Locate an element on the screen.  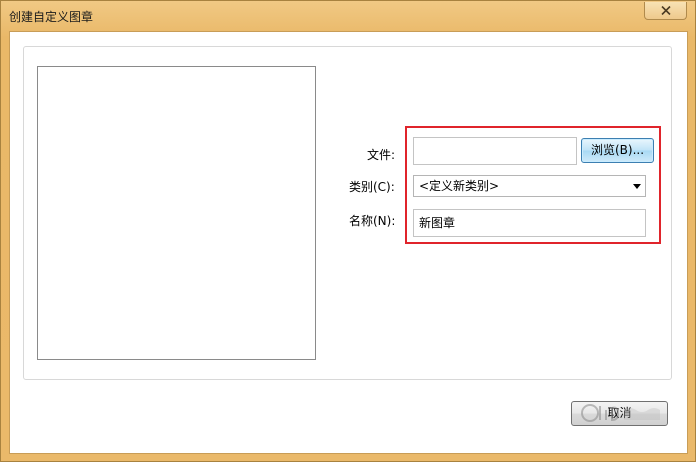
category-selected-value: <定义新类别> is located at coordinates (459, 186).